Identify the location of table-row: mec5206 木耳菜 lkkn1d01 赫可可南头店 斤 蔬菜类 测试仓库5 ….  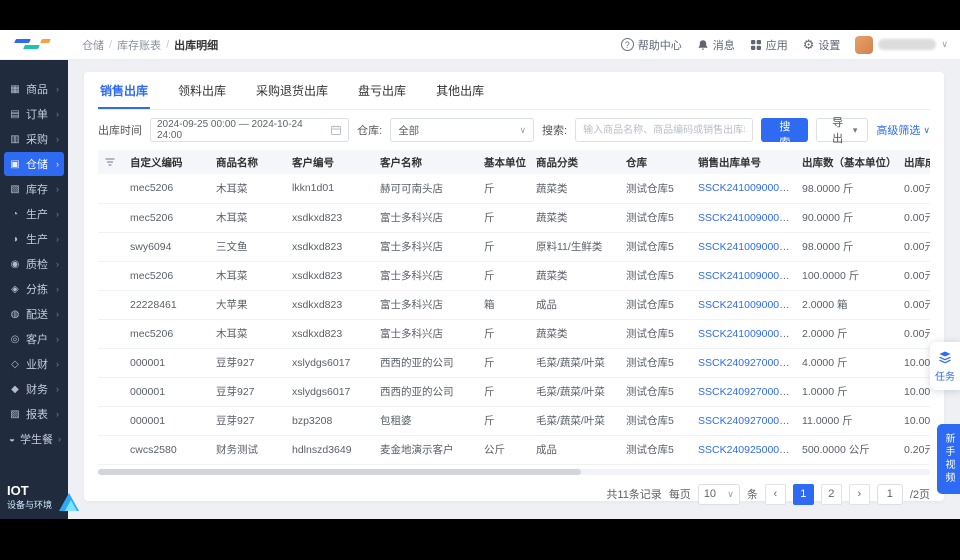
(514, 189).